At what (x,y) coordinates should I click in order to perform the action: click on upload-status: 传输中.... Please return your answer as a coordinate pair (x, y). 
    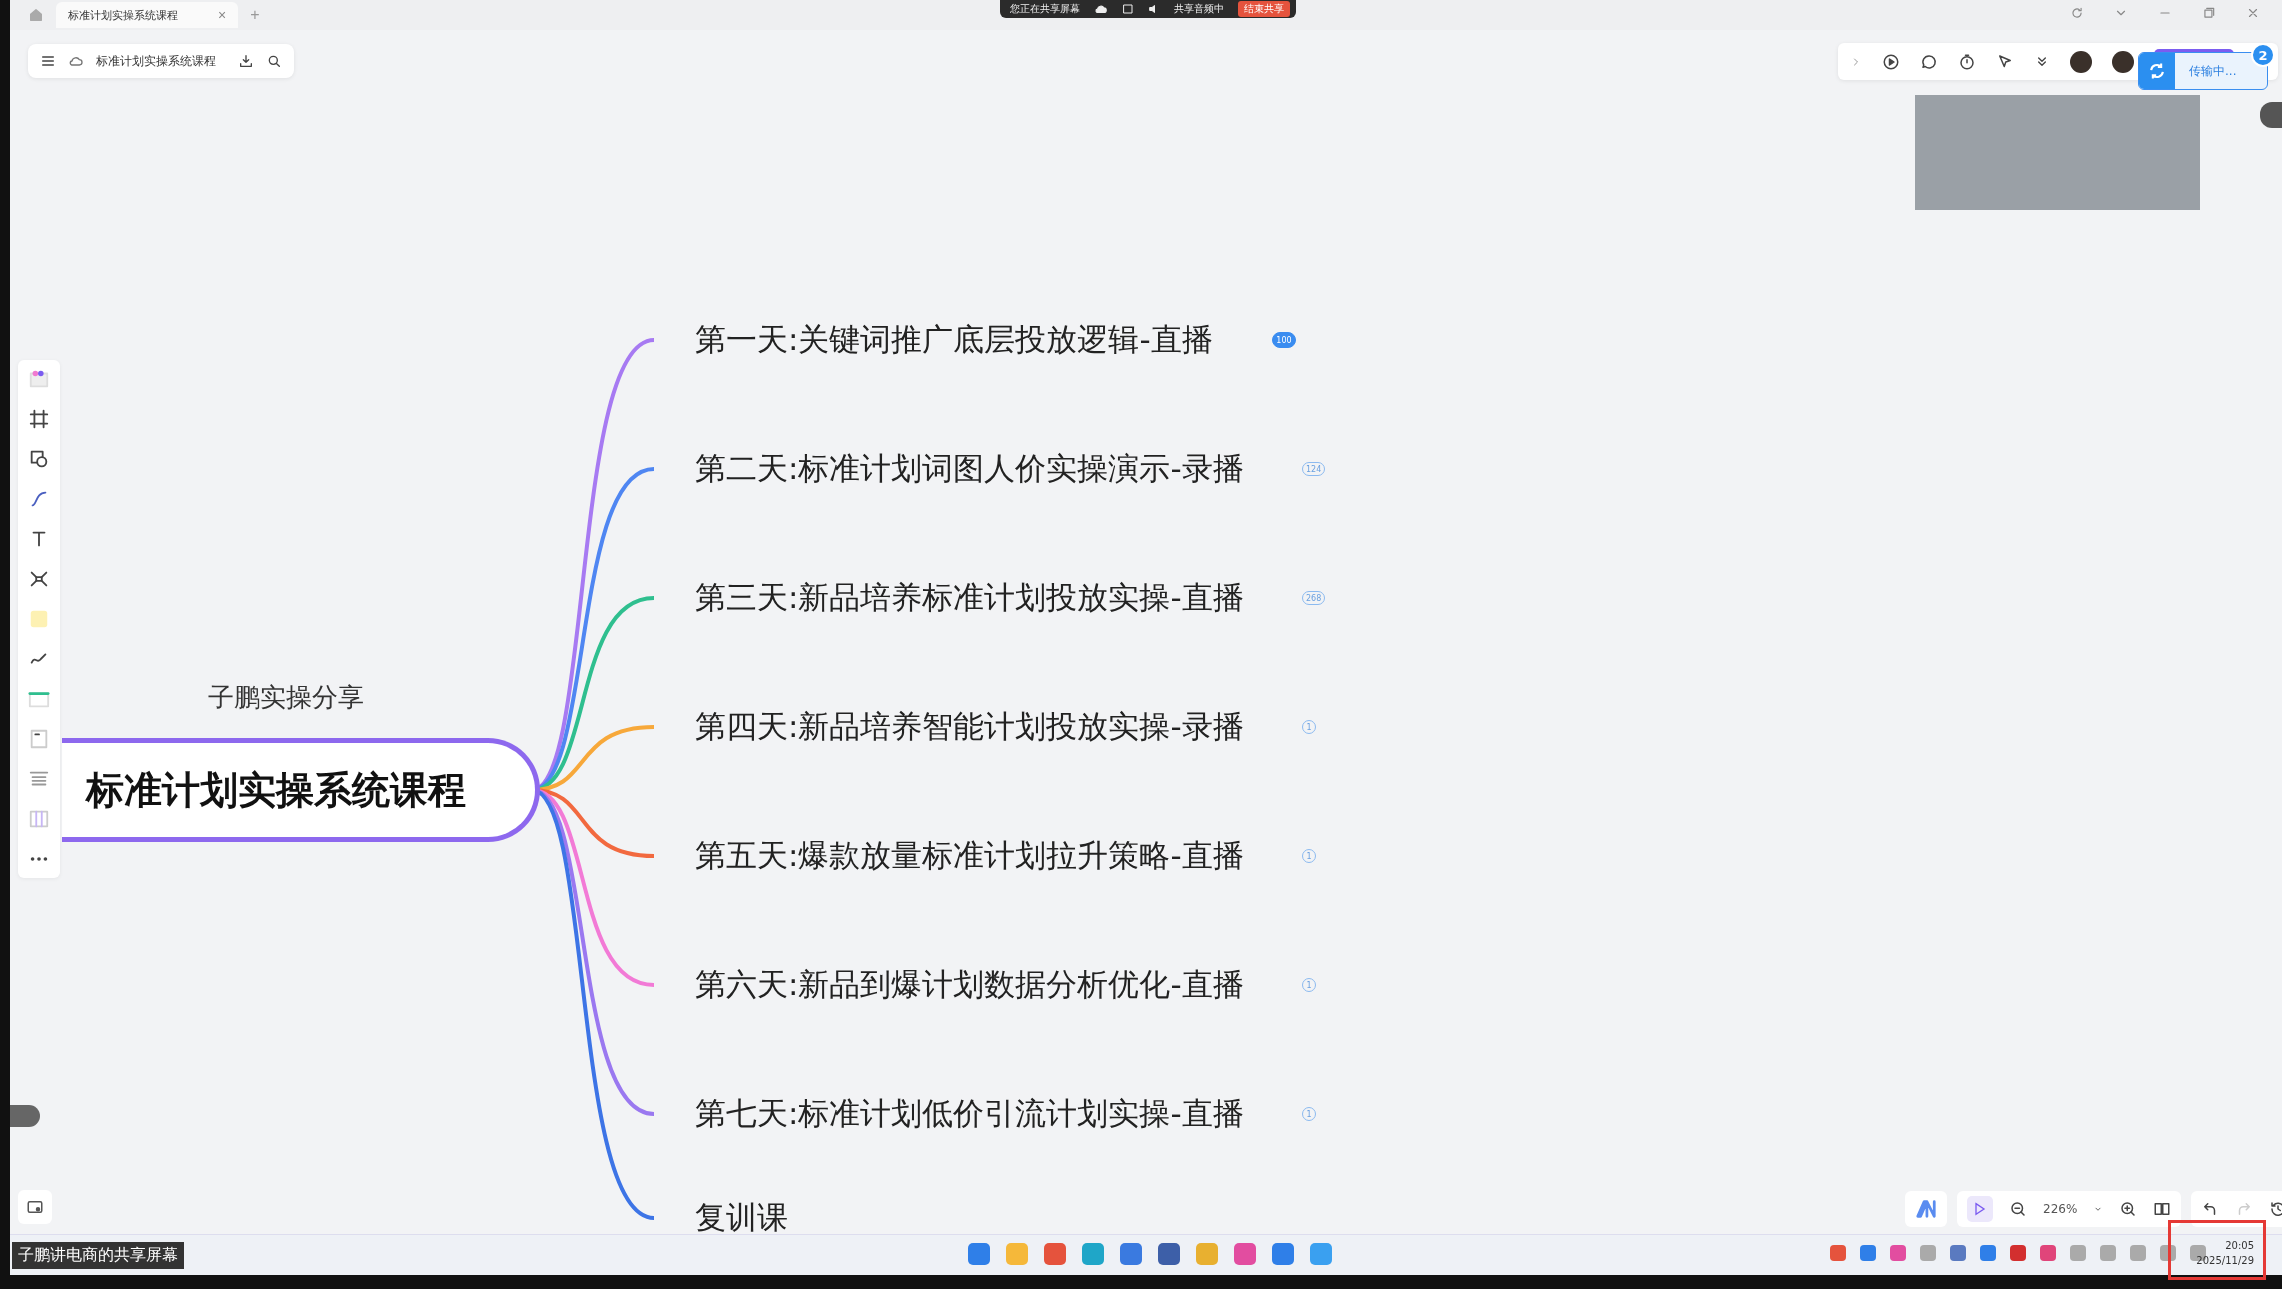
    Looking at the image, I should click on (2213, 71).